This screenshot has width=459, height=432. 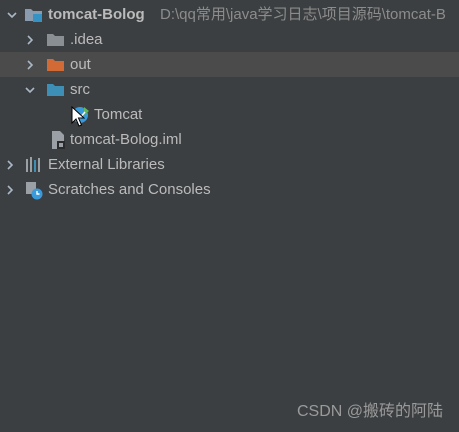 I want to click on tree-row-external-libraries: External Libraries, so click(x=229, y=164).